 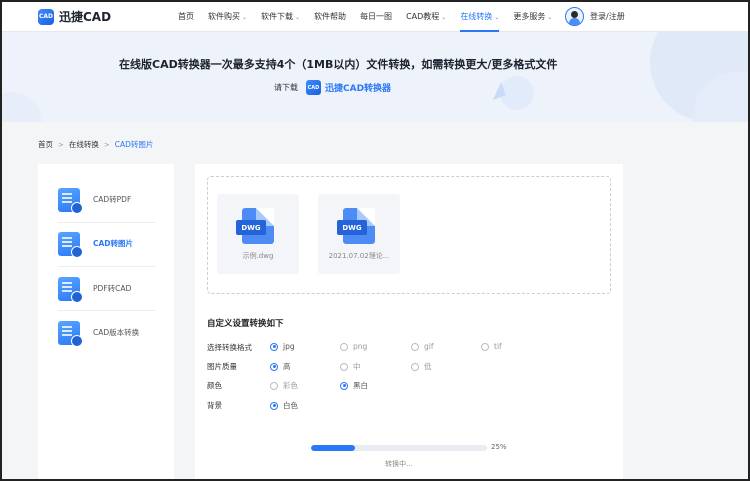 I want to click on sidebar-item-label: CAD转PDF, so click(x=112, y=199).